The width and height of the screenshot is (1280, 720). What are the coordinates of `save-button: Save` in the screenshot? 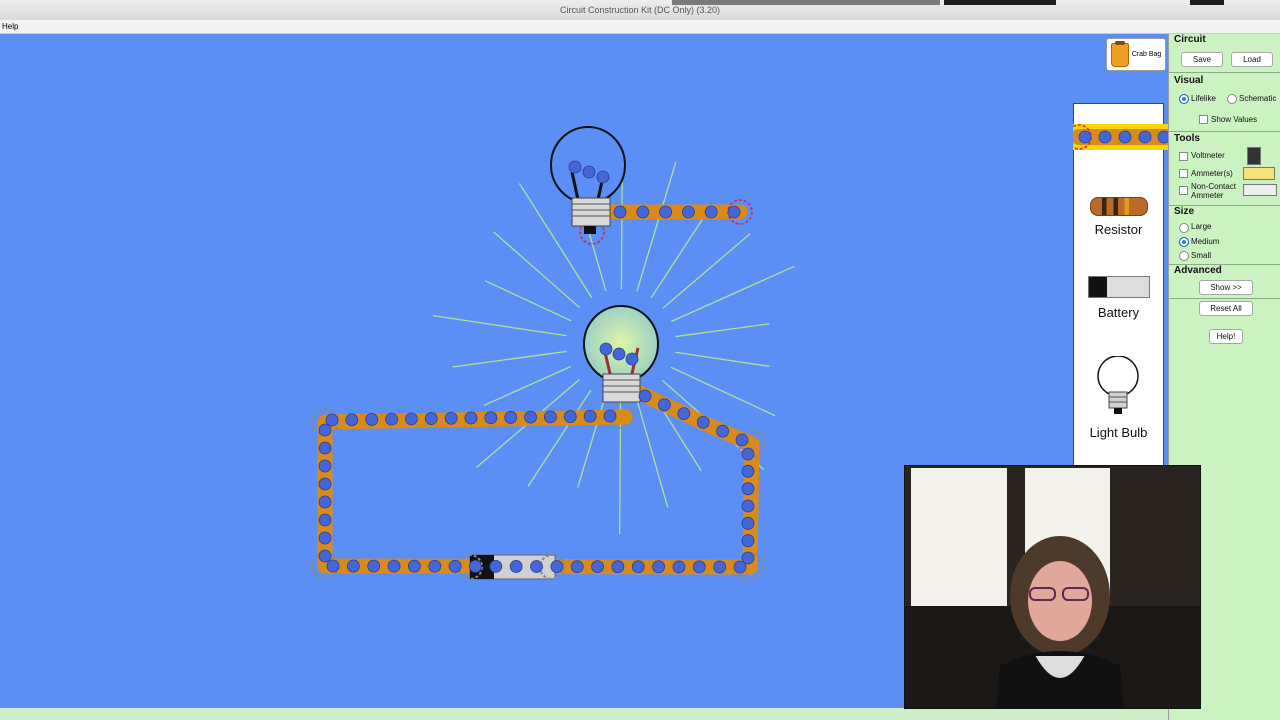 It's located at (1202, 59).